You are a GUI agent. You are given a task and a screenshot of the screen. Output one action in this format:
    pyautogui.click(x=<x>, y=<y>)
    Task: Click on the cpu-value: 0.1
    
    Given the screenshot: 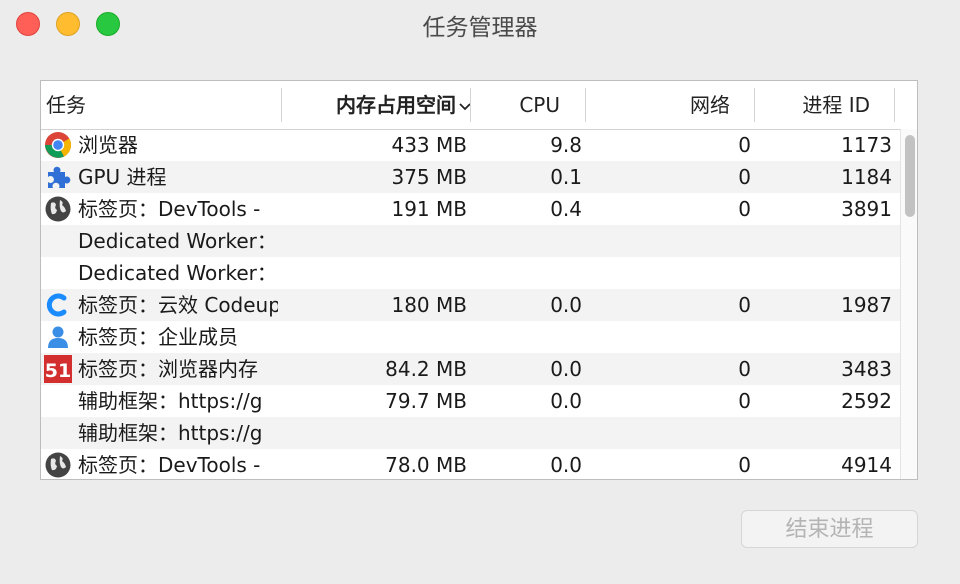 What is the action you would take?
    pyautogui.click(x=566, y=177)
    